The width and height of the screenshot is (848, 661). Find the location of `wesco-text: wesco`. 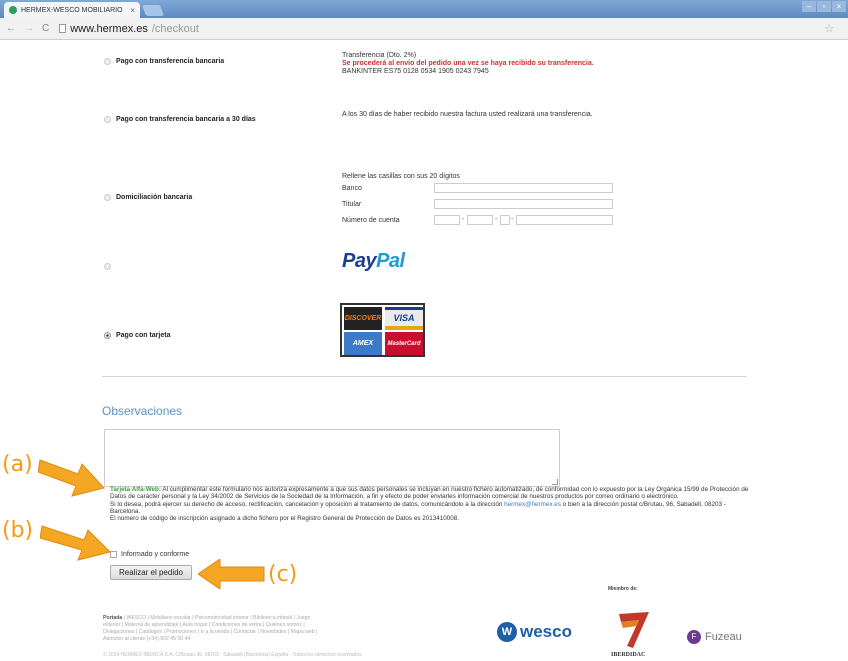

wesco-text: wesco is located at coordinates (546, 631).